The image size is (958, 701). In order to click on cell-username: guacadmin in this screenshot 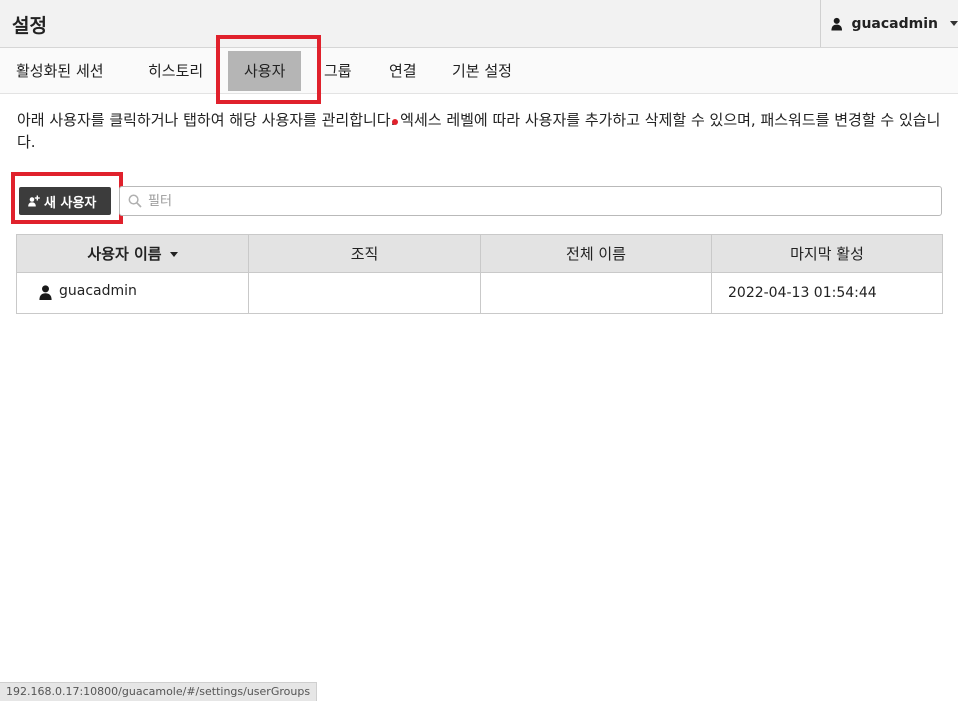, I will do `click(132, 293)`.